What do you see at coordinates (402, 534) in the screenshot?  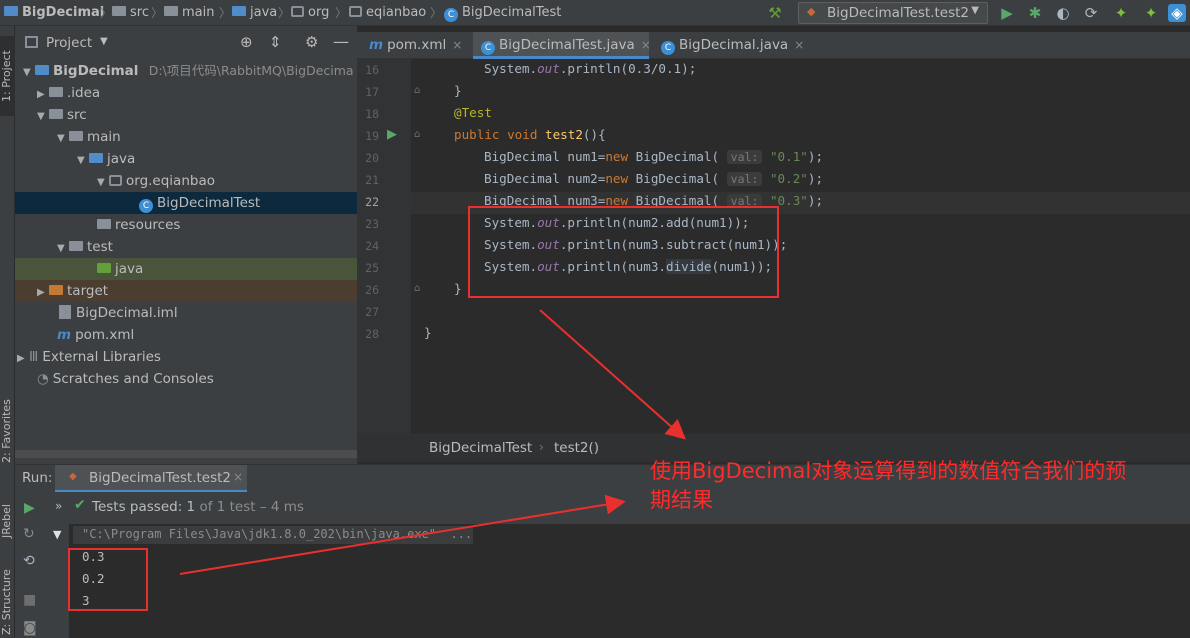 I see `arrow-from-output` at bounding box center [402, 534].